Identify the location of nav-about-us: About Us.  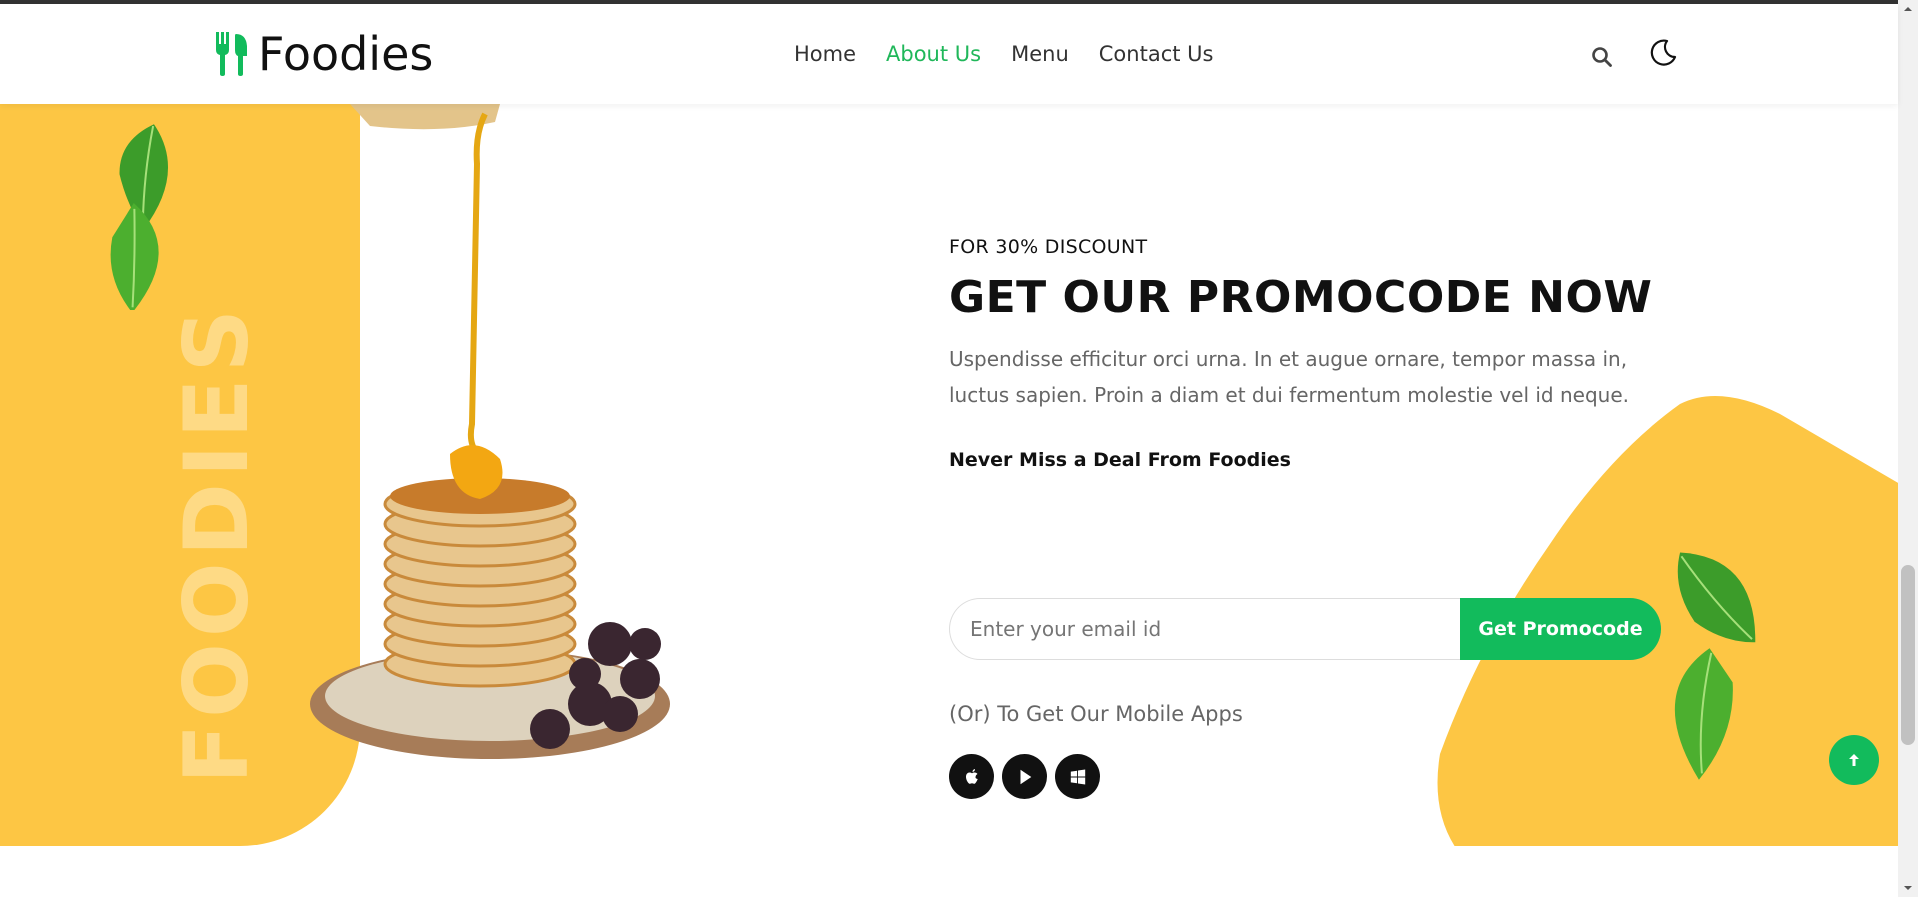
(933, 54).